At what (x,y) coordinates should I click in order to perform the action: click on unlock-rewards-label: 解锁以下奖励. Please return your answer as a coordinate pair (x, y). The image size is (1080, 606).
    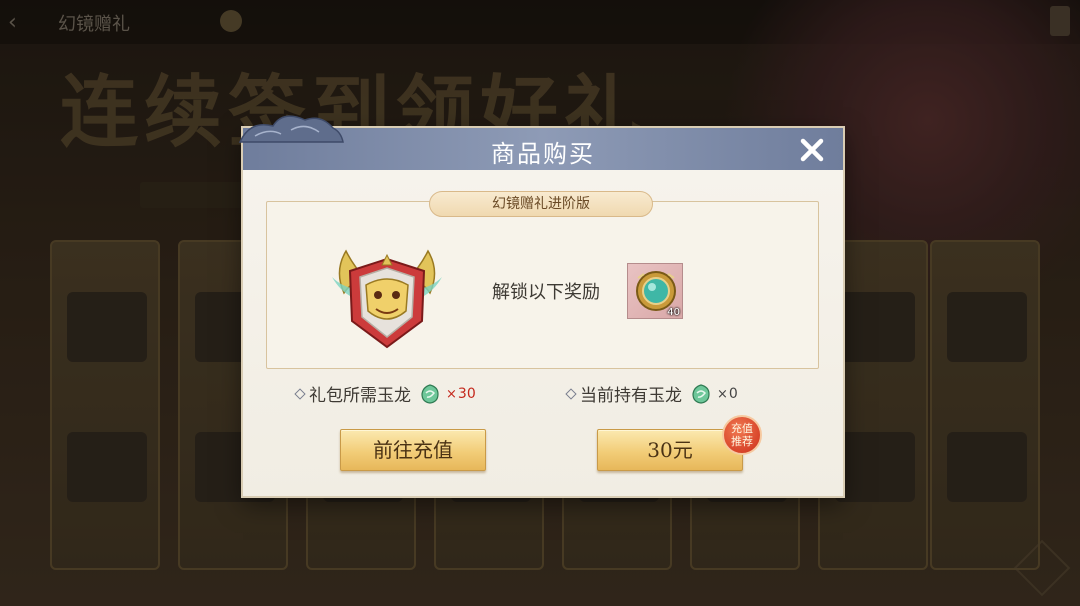
    Looking at the image, I should click on (546, 292).